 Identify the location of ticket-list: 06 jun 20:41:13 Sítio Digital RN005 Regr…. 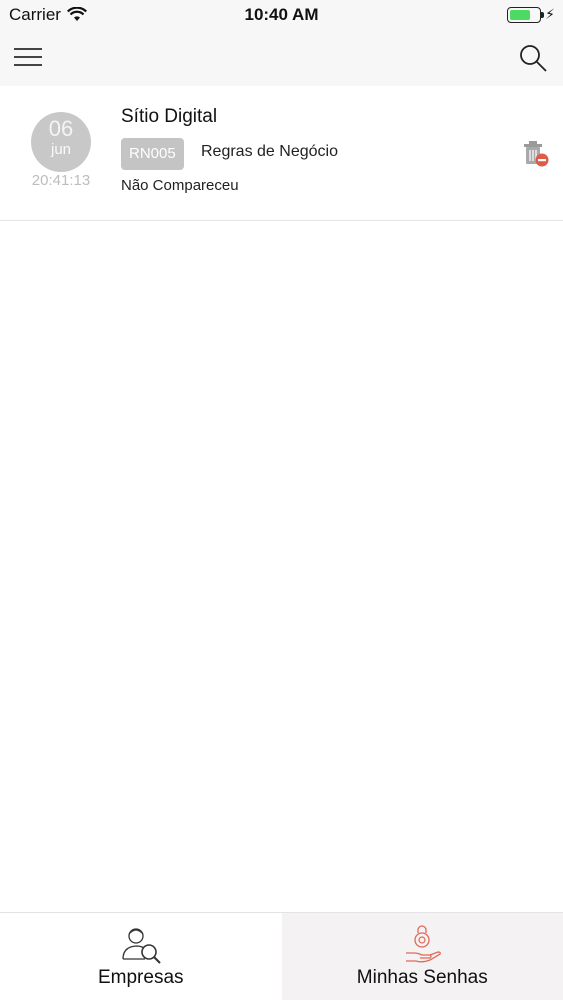
(281, 153).